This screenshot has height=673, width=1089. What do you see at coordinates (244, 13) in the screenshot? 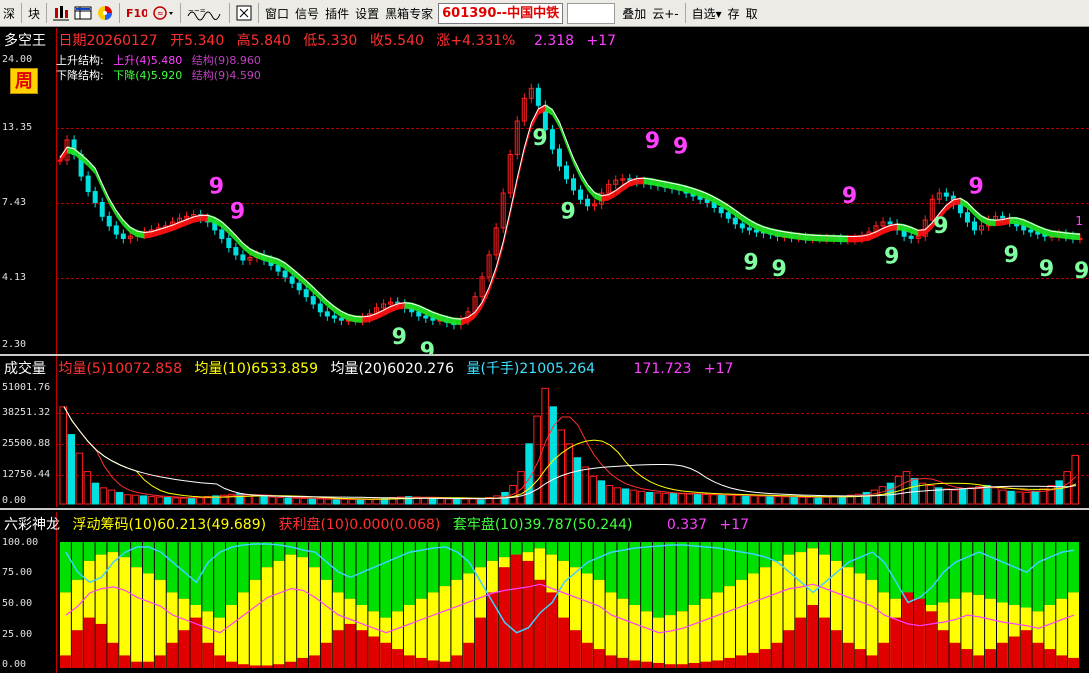
I see `fullscreen-toggle-icon` at bounding box center [244, 13].